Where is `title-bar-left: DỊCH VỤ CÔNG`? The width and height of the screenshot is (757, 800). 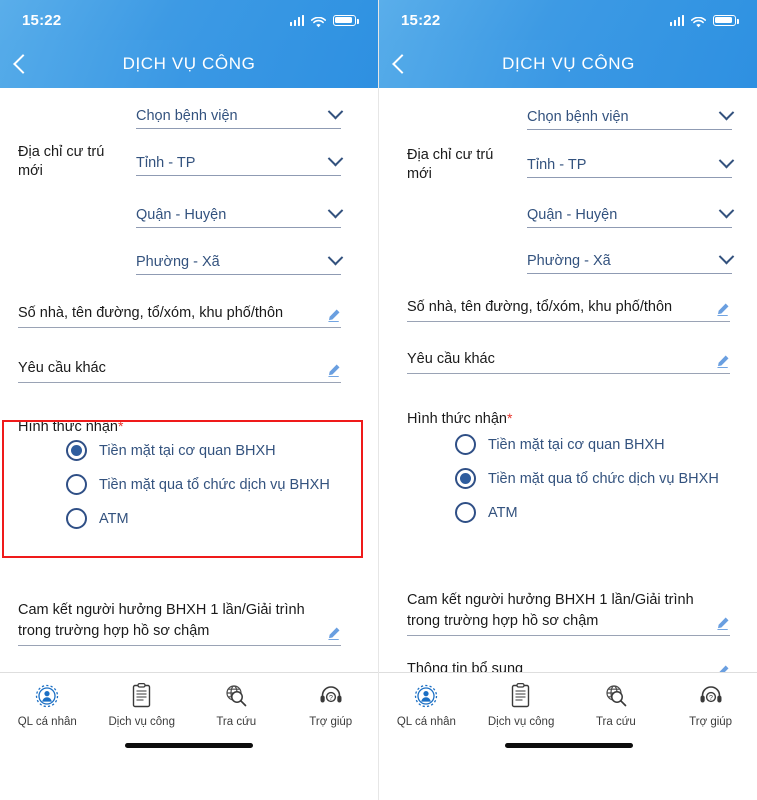
title-bar-left: DỊCH VỤ CÔNG is located at coordinates (189, 64).